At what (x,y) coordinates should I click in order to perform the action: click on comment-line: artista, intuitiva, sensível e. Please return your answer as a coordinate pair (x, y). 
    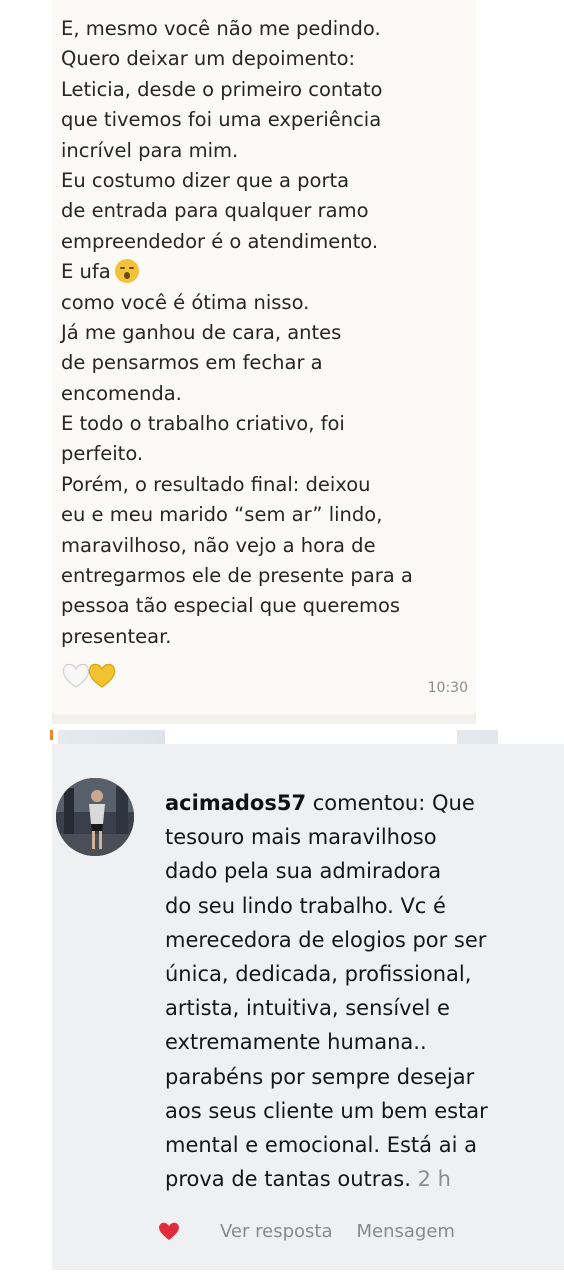
    Looking at the image, I should click on (307, 1008).